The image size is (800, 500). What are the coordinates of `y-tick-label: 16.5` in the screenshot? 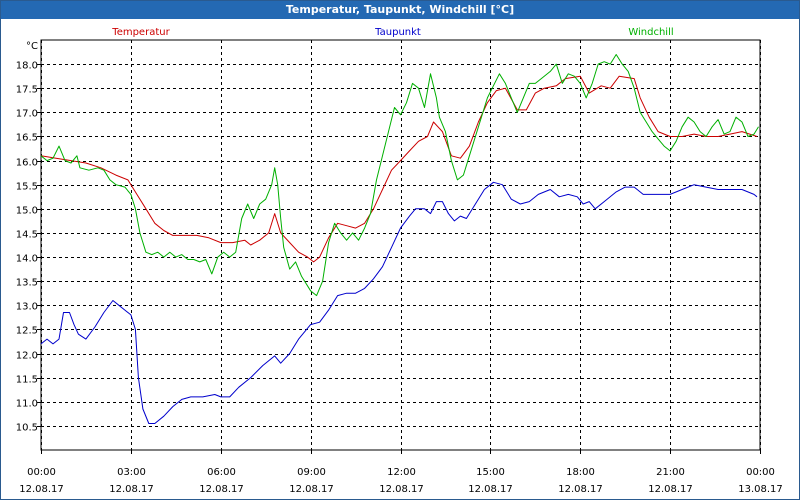 It's located at (27, 138).